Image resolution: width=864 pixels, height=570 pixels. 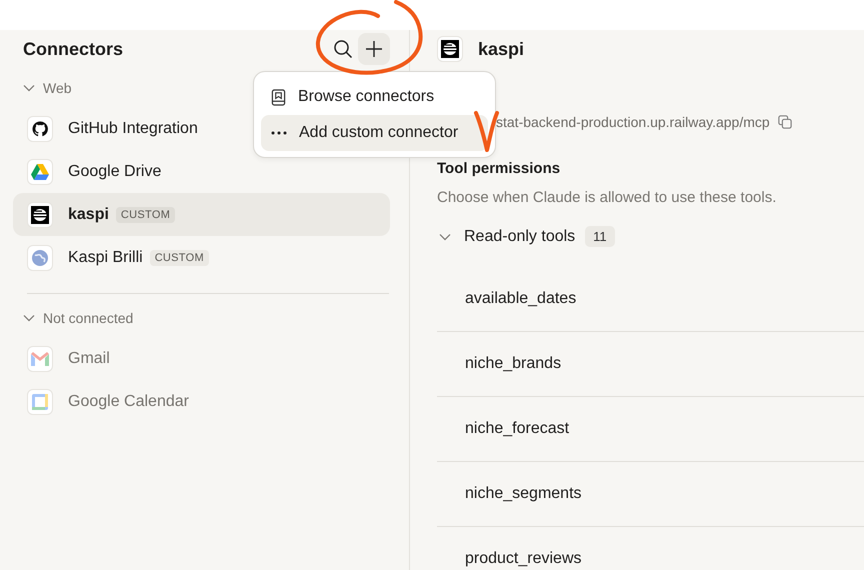 What do you see at coordinates (785, 122) in the screenshot?
I see `copy-icon` at bounding box center [785, 122].